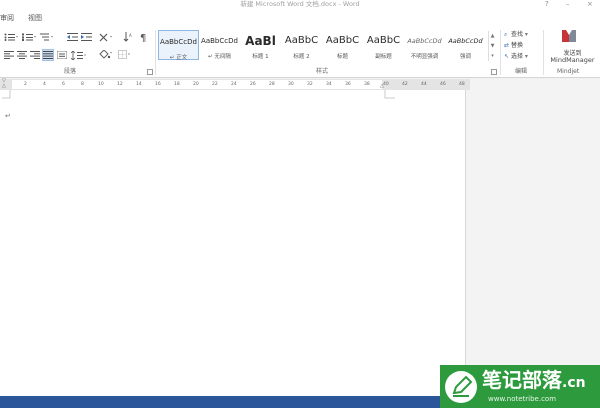 This screenshot has height=408, width=600. I want to click on gallery-more-icon: ▾, so click(492, 56).